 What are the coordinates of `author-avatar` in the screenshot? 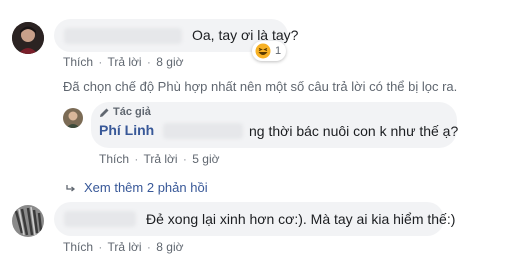 It's located at (73, 118).